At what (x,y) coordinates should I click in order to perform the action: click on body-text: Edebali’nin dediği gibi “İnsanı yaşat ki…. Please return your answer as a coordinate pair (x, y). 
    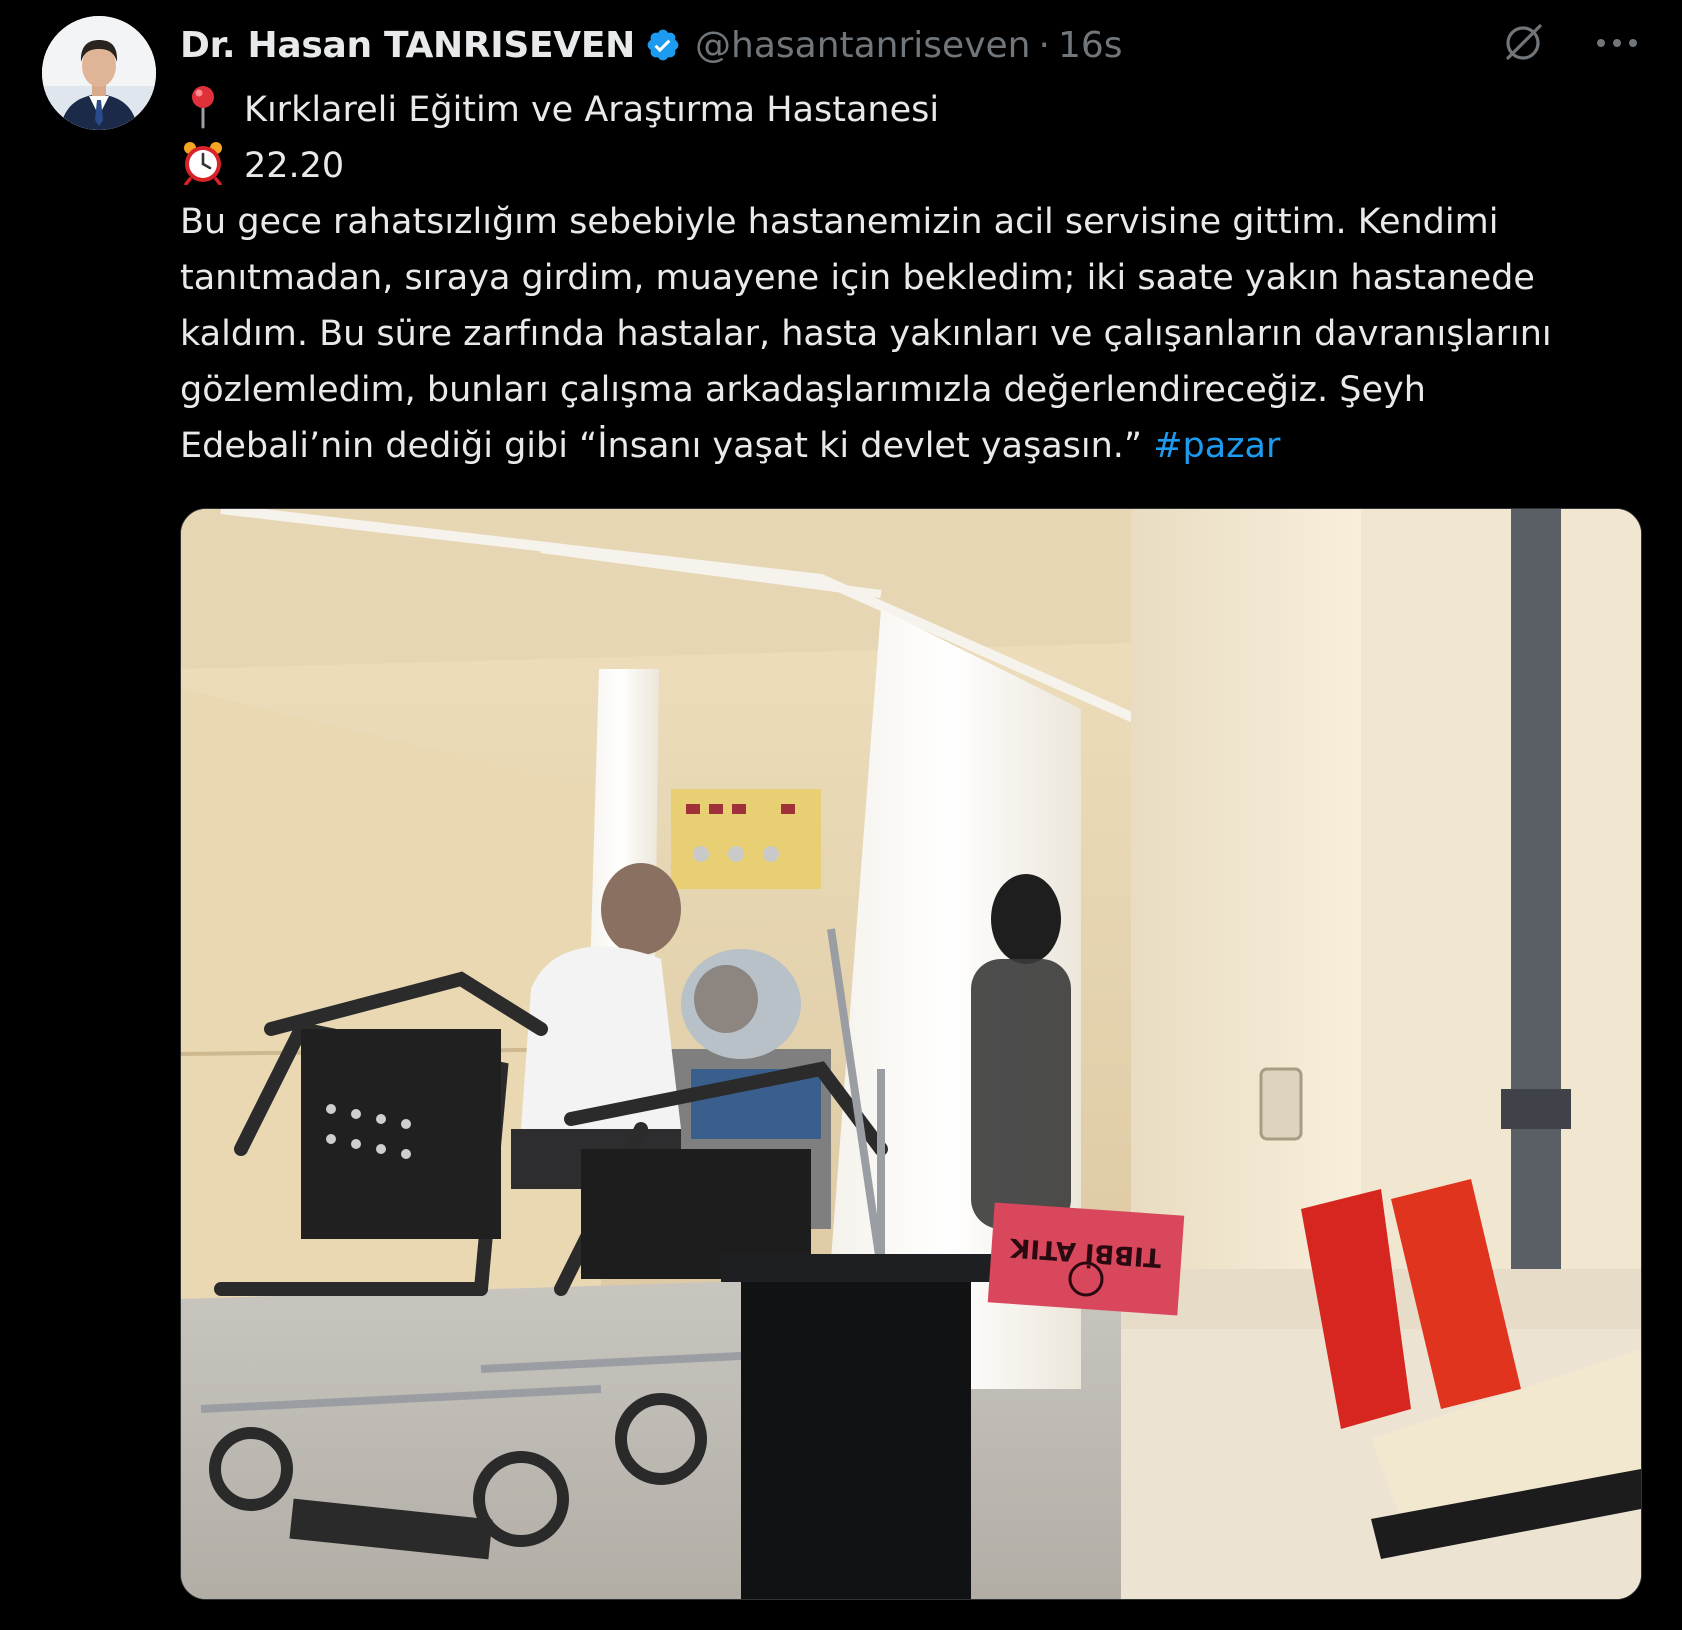
    Looking at the image, I should click on (667, 446).